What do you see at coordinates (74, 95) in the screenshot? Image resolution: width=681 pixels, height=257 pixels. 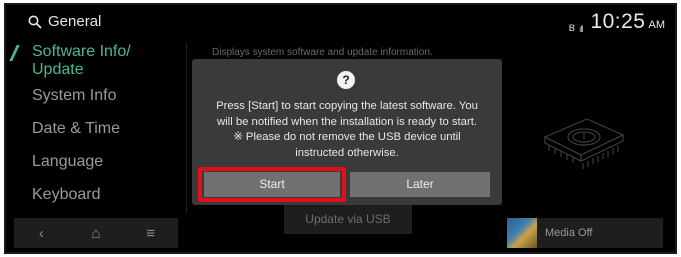 I see `sidebar-item-label: System Info` at bounding box center [74, 95].